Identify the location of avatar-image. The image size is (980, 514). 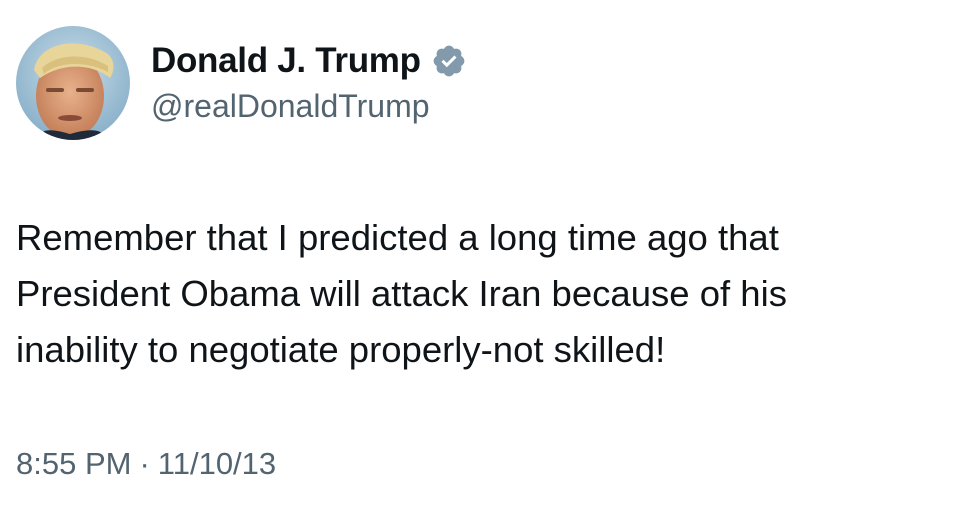
(73, 83).